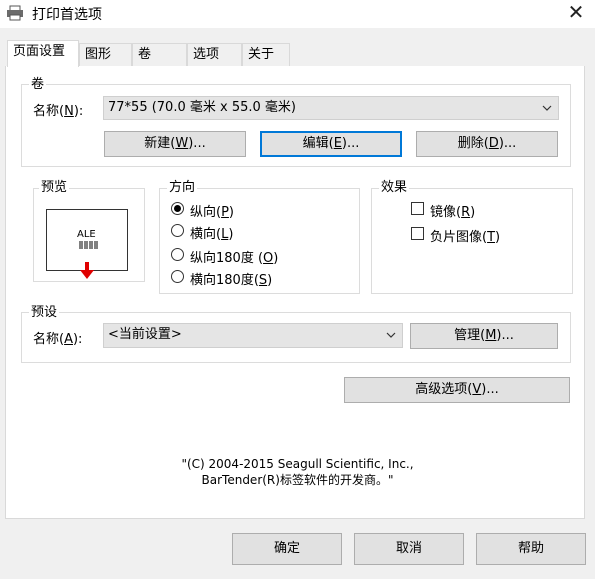 The image size is (595, 579). What do you see at coordinates (182, 187) in the screenshot?
I see `orientation-group-title: 方向` at bounding box center [182, 187].